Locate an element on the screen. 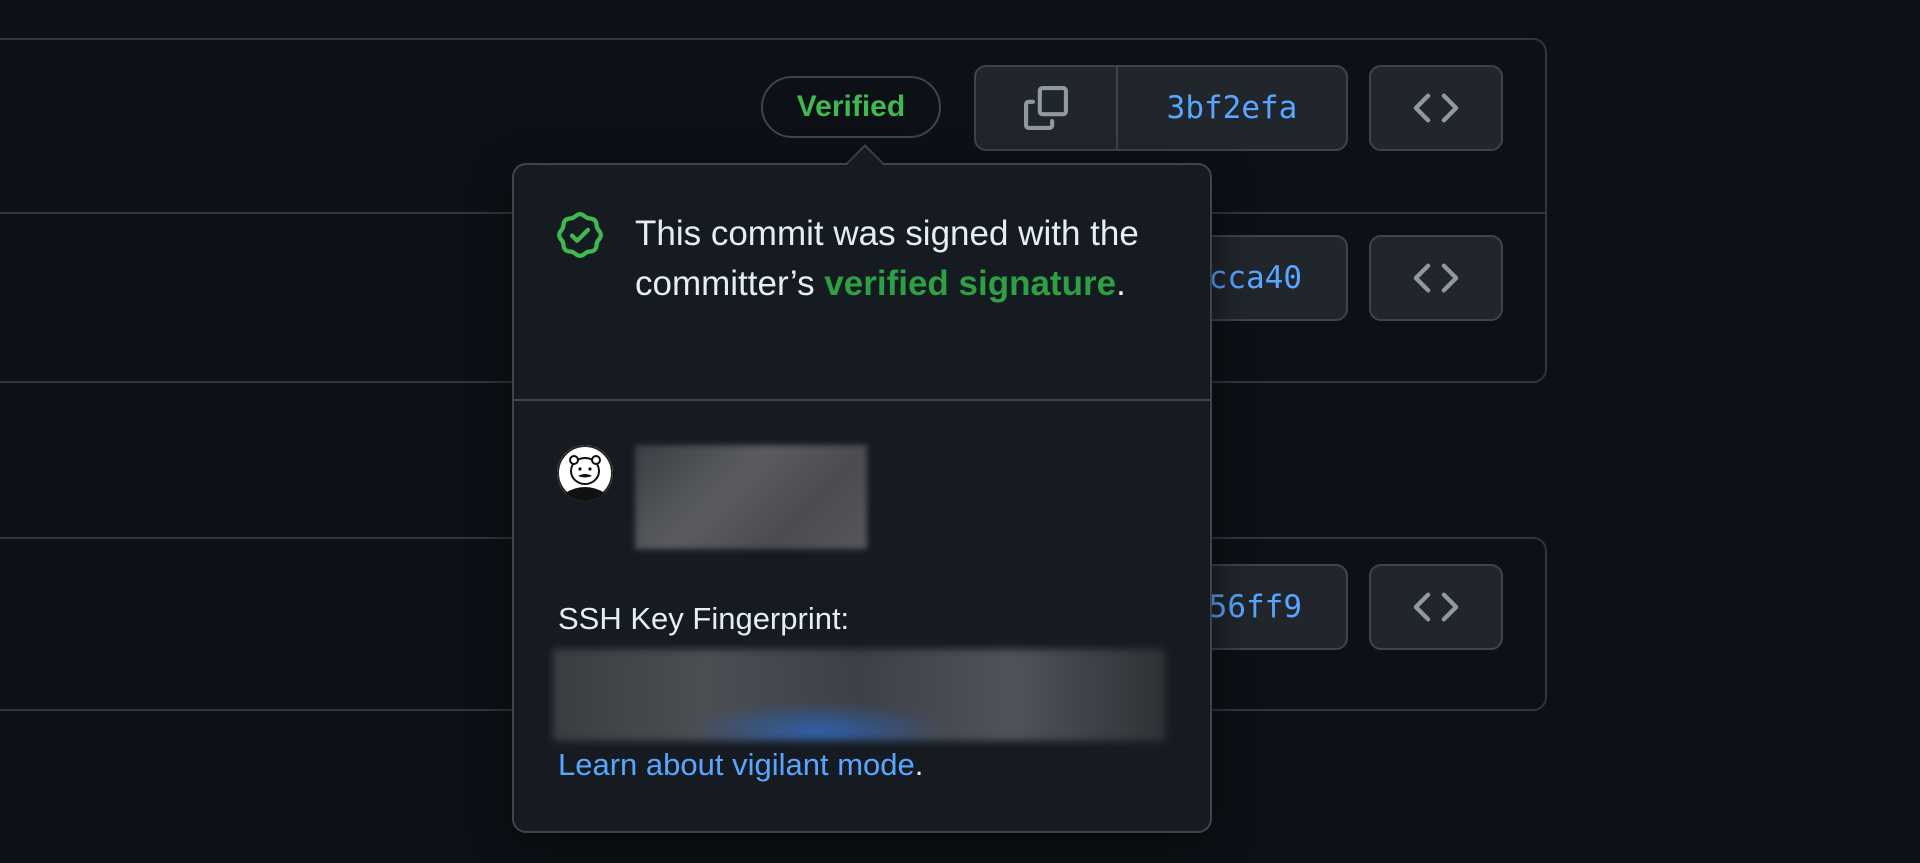 The width and height of the screenshot is (1920, 863). copy-sha-button is located at coordinates (1047, 108).